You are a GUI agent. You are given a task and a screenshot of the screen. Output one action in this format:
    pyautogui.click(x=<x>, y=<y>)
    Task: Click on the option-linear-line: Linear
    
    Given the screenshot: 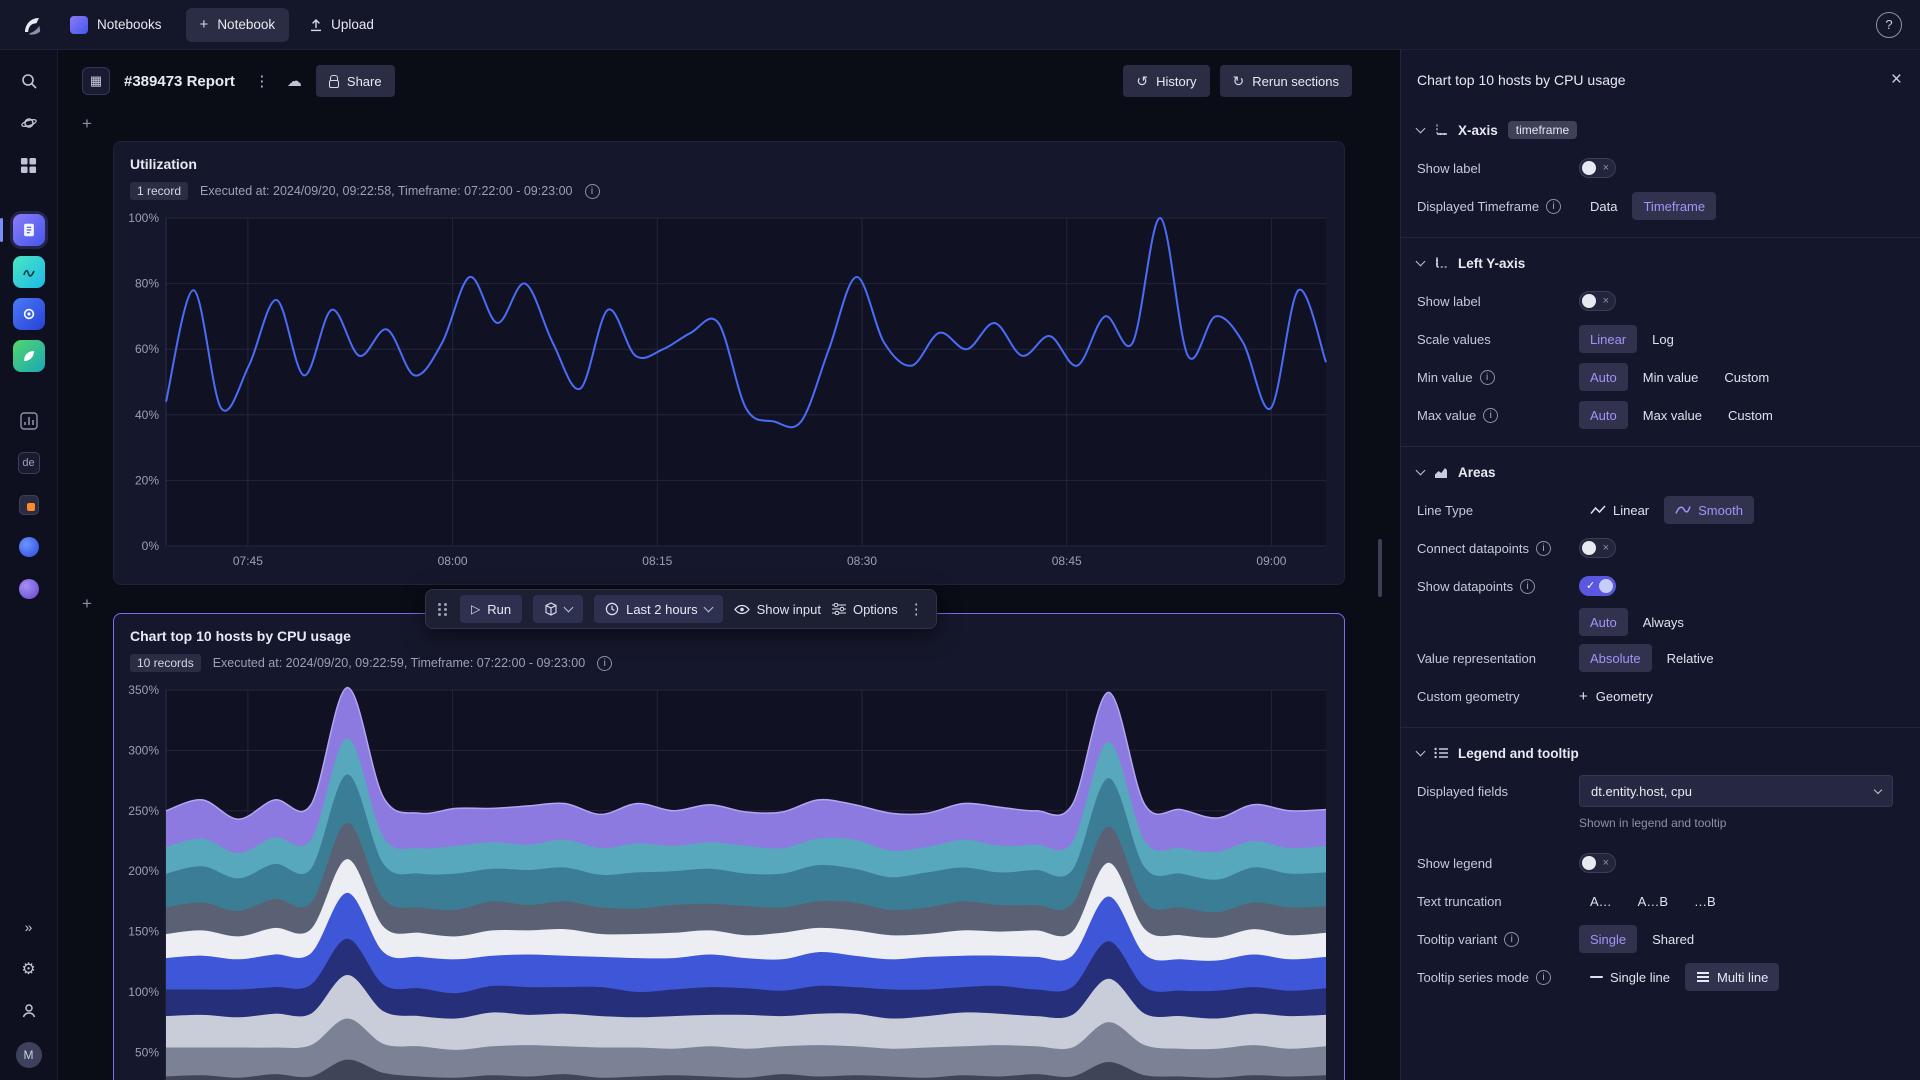 What is the action you would take?
    pyautogui.click(x=1619, y=510)
    